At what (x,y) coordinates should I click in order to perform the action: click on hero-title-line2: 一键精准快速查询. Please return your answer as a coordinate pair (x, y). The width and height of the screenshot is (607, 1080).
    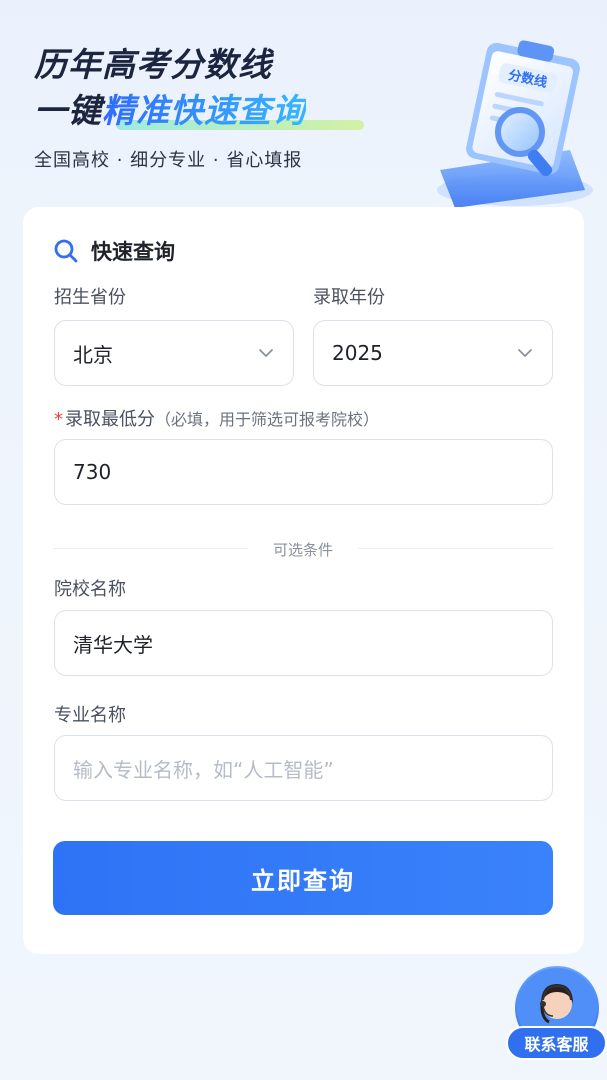
    Looking at the image, I should click on (170, 108).